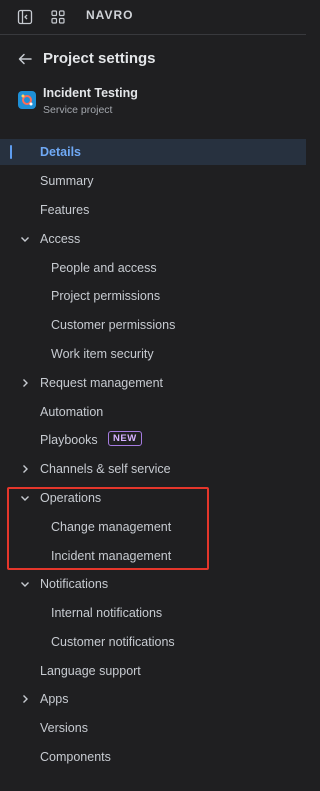 Image resolution: width=320 pixels, height=791 pixels. I want to click on nav-item-access: Access, so click(153, 239).